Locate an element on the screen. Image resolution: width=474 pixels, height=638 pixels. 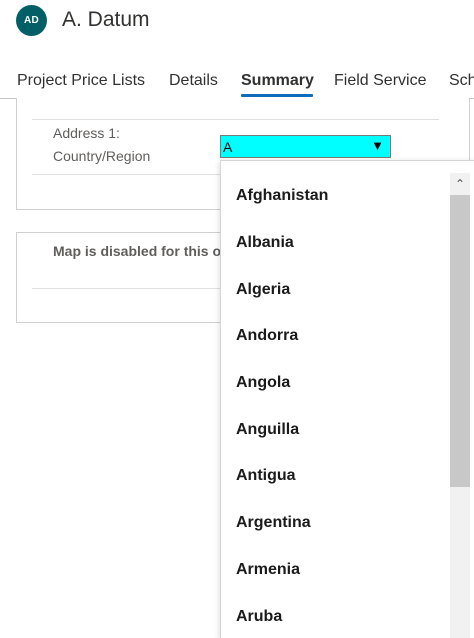
dropdown-arrow-icon: ▼ is located at coordinates (377, 145).